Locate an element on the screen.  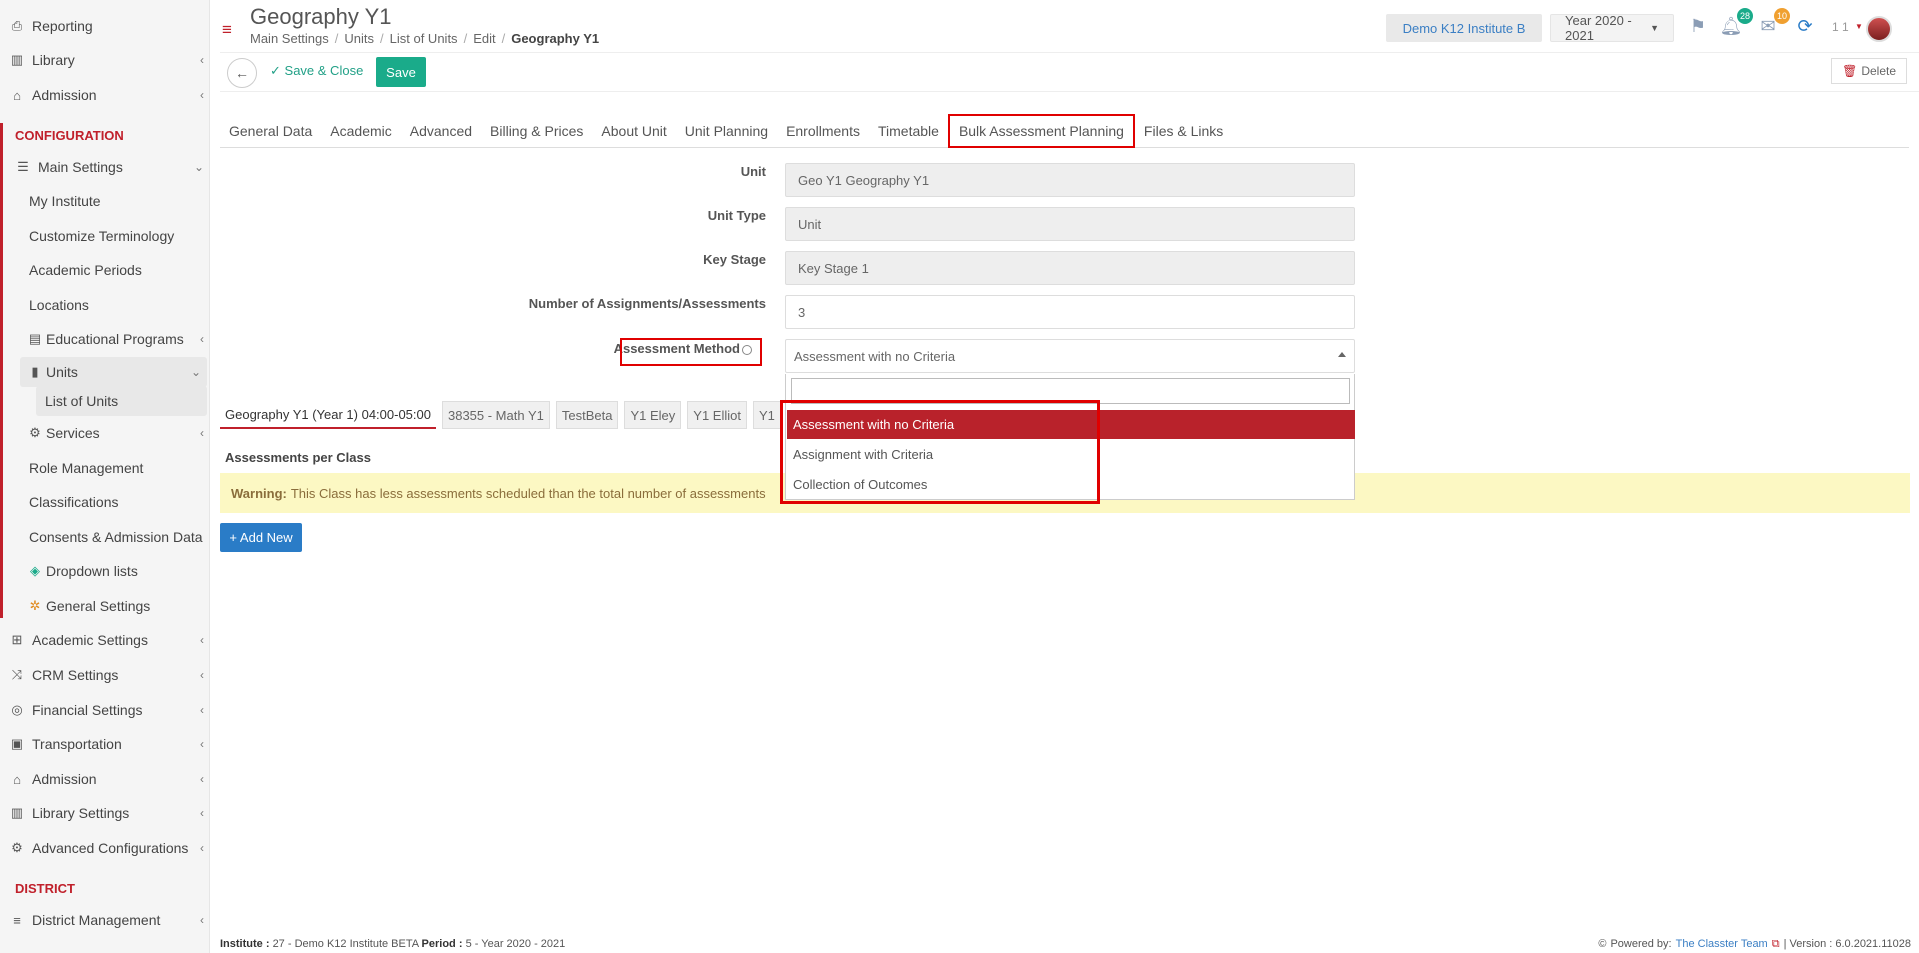
institute-selector: Demo K12 Institute B is located at coordinates (1464, 28).